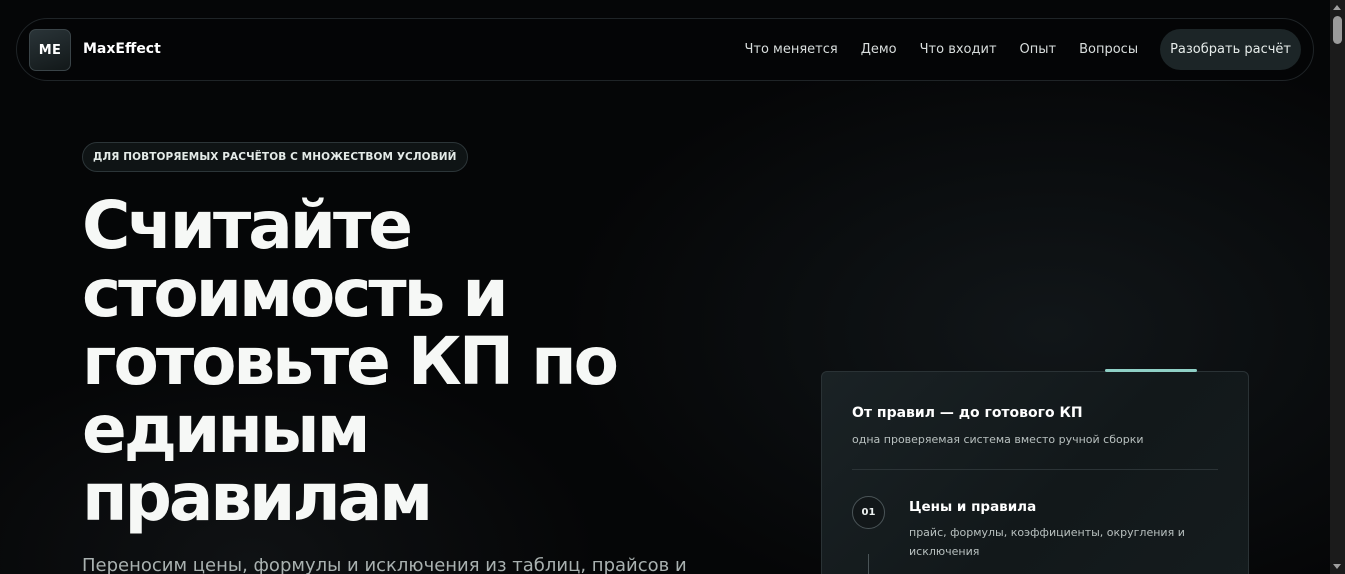 Image resolution: width=1345 pixels, height=574 pixels. What do you see at coordinates (1038, 49) in the screenshot?
I see `nav-link-experience: Опыт` at bounding box center [1038, 49].